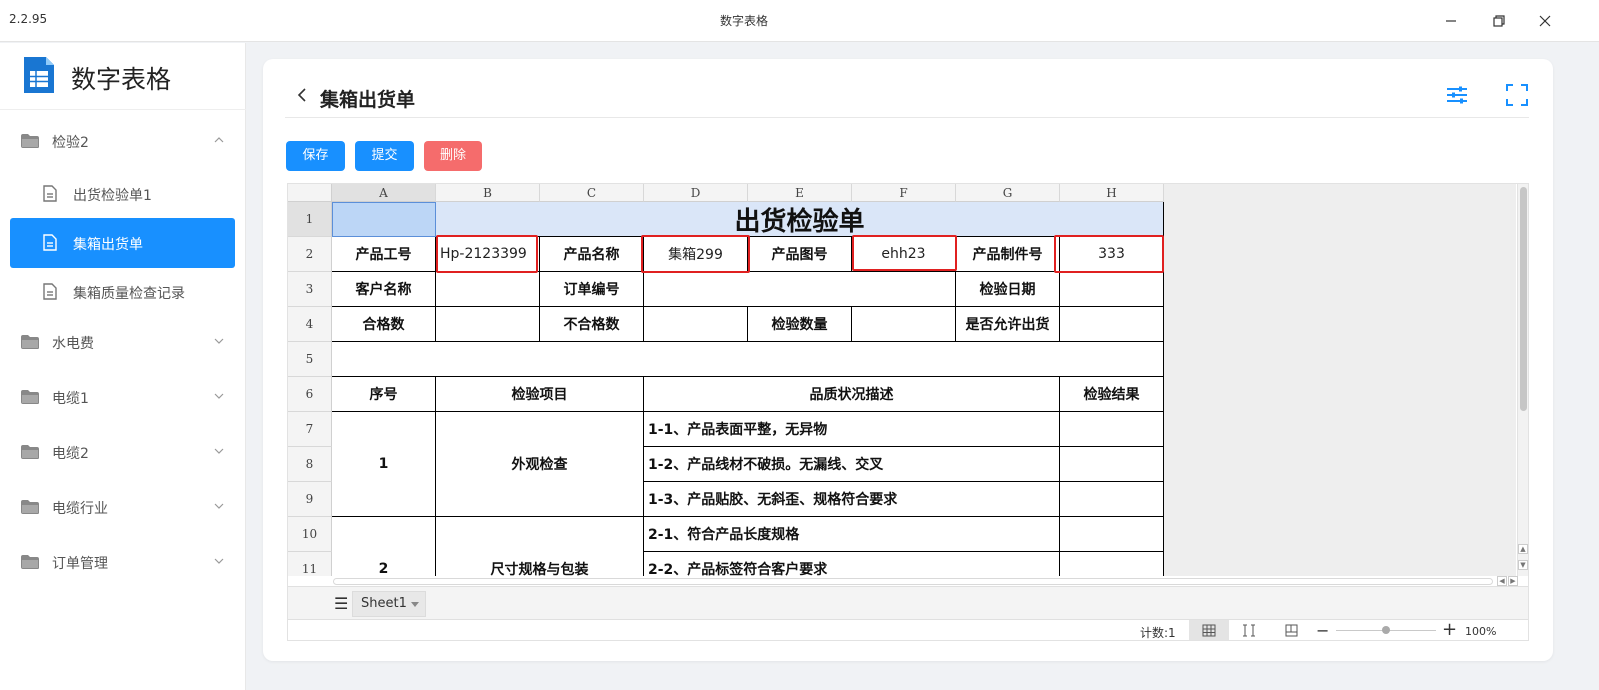  Describe the element at coordinates (310, 359) in the screenshot. I see `row-header-5: 5` at that location.